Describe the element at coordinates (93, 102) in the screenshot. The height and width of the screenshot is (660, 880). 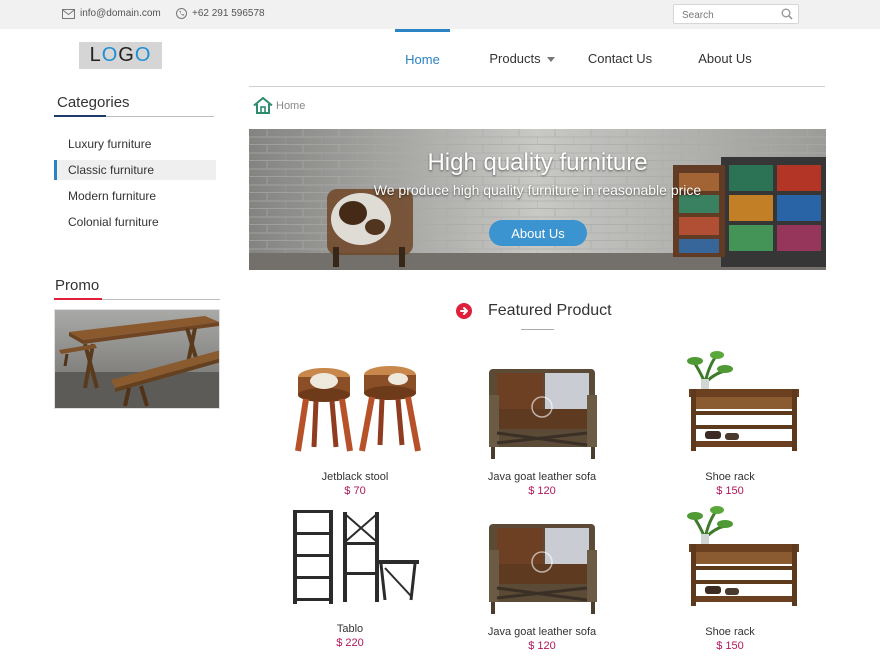
I see `categories-title: Categories` at that location.